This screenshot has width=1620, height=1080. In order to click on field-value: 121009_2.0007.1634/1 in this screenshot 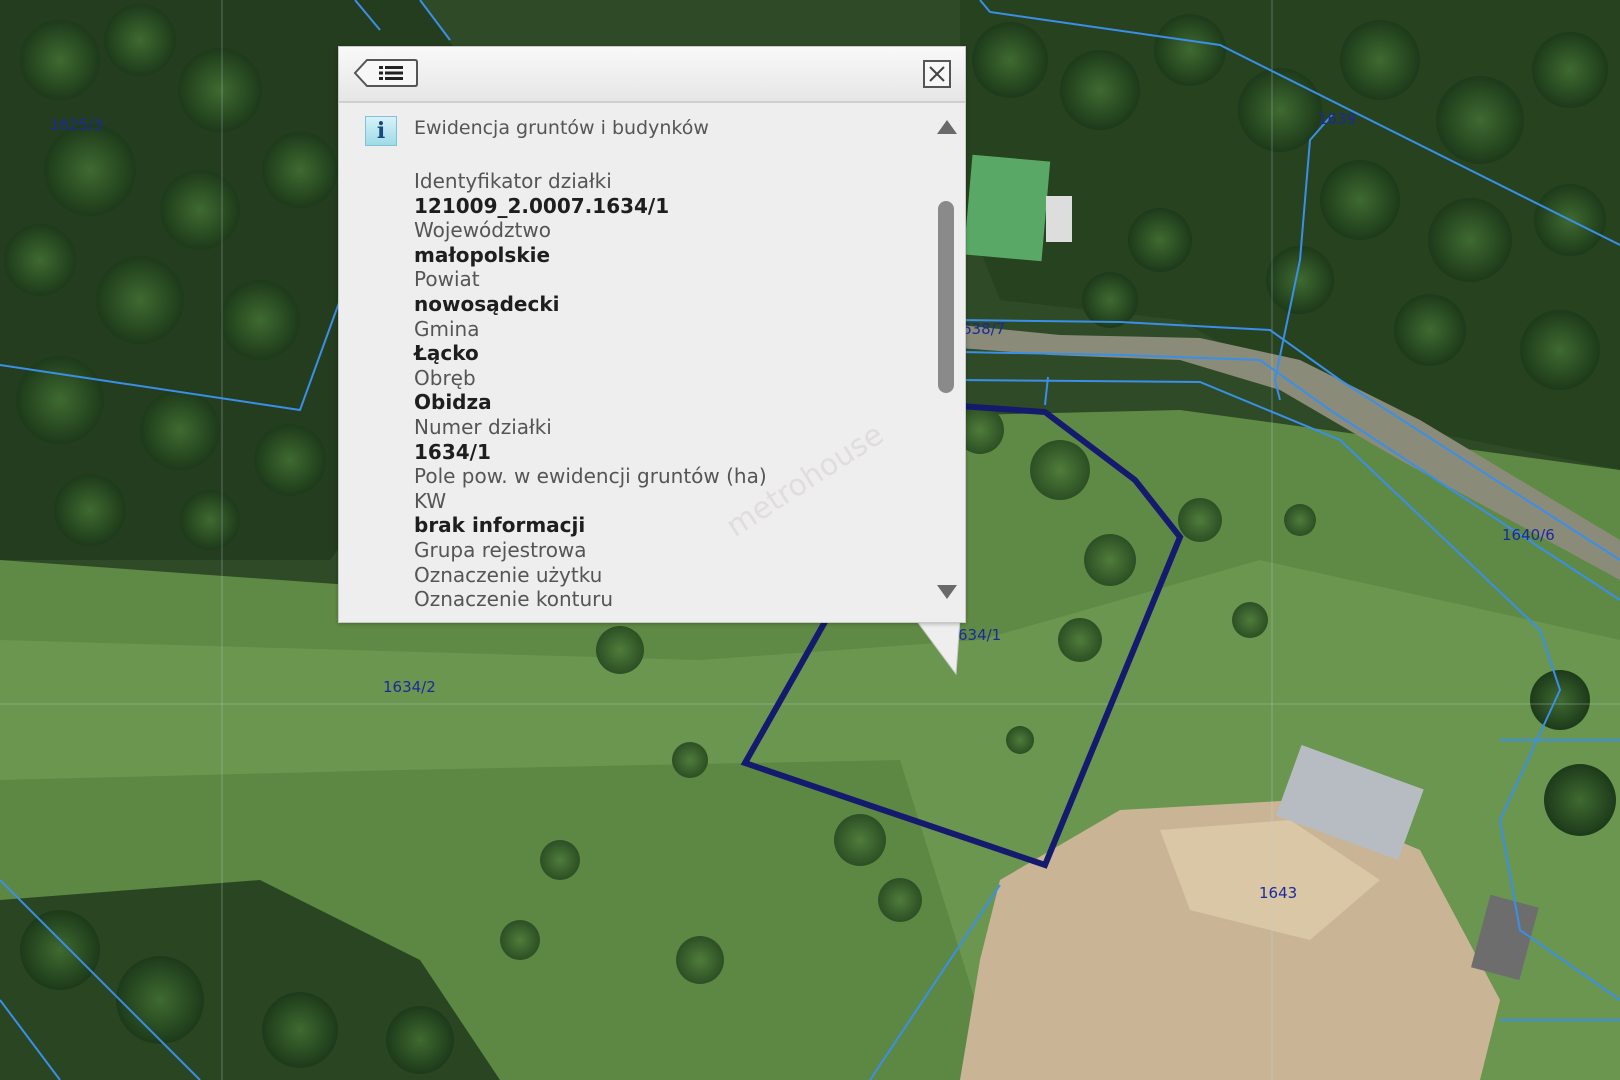, I will do `click(542, 205)`.